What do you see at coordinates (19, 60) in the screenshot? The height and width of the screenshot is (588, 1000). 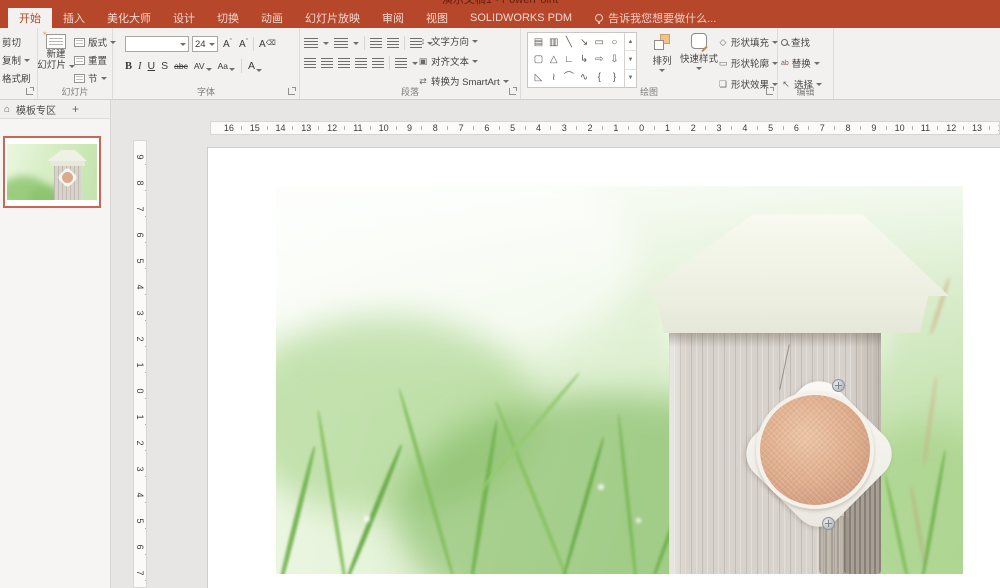 I see `copy-button: 复制` at bounding box center [19, 60].